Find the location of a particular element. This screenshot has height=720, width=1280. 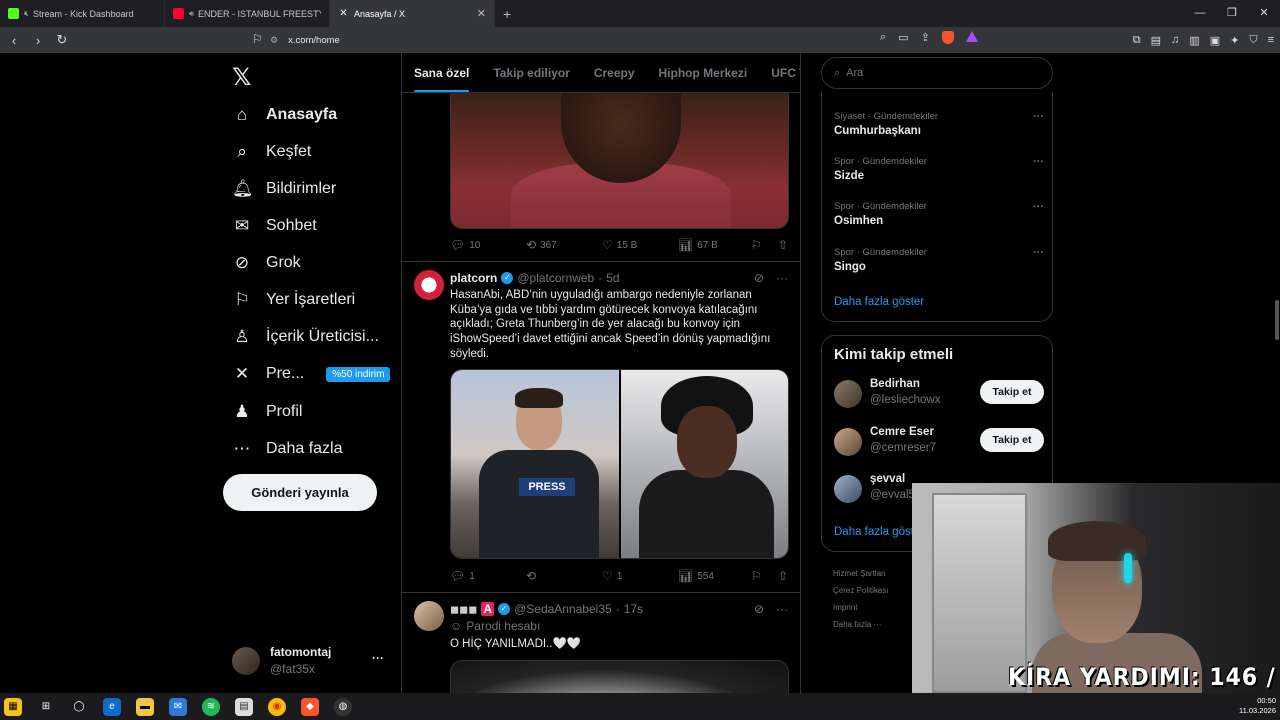

cookie-policy-link: Çerez Politikası is located at coordinates (878, 590).